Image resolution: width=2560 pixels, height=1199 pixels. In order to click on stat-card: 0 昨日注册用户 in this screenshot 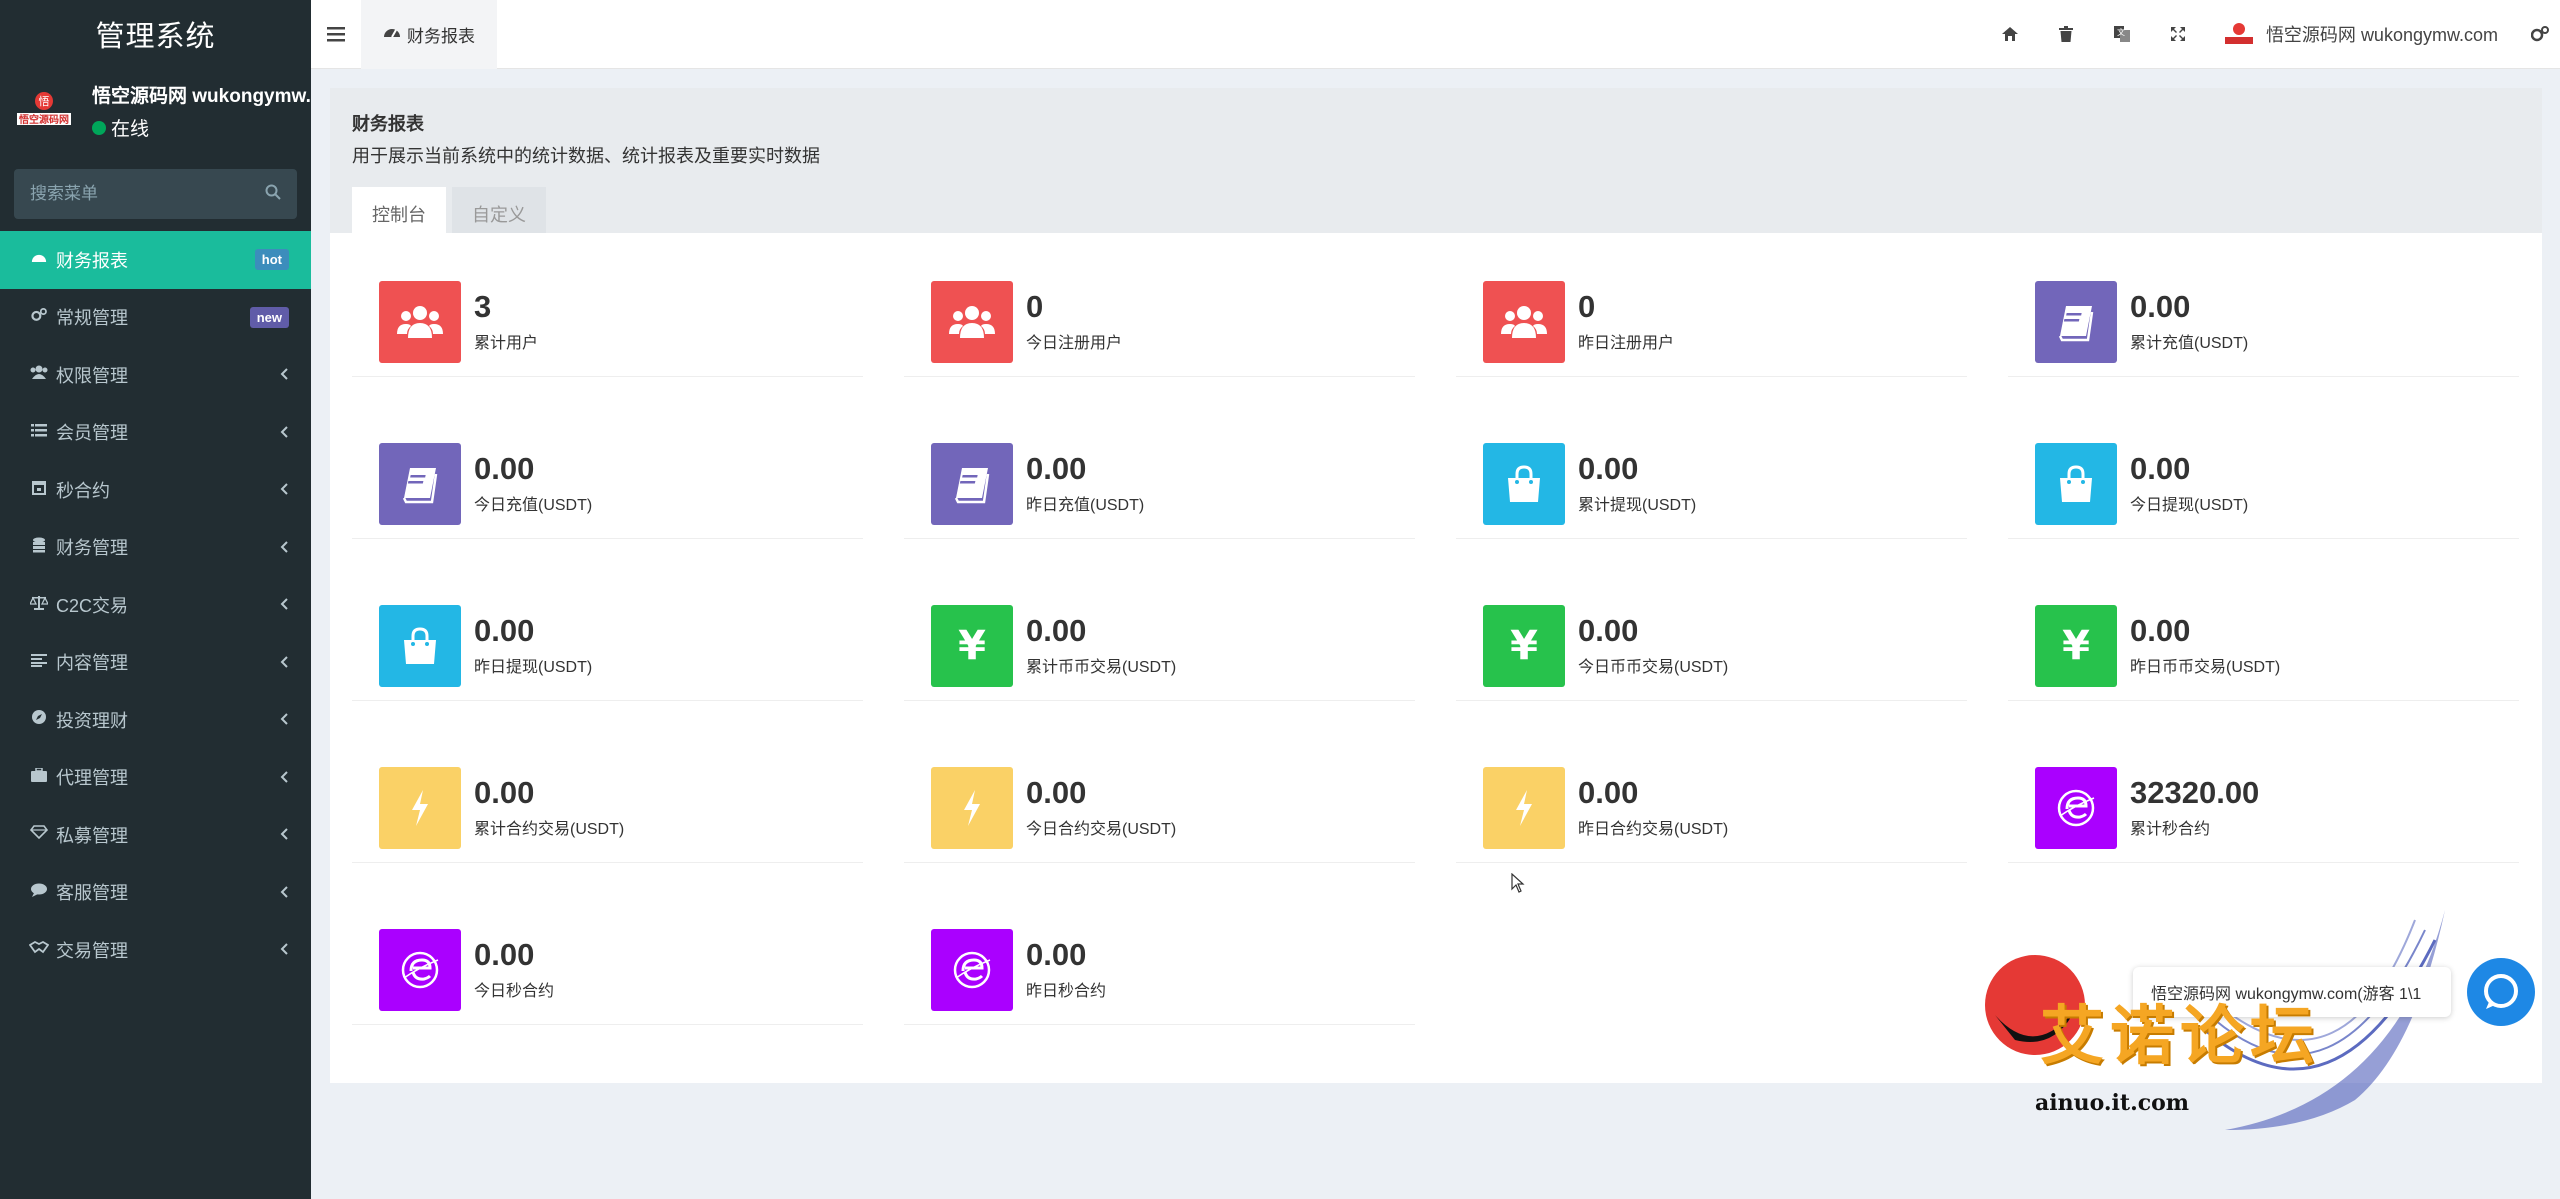, I will do `click(1711, 322)`.